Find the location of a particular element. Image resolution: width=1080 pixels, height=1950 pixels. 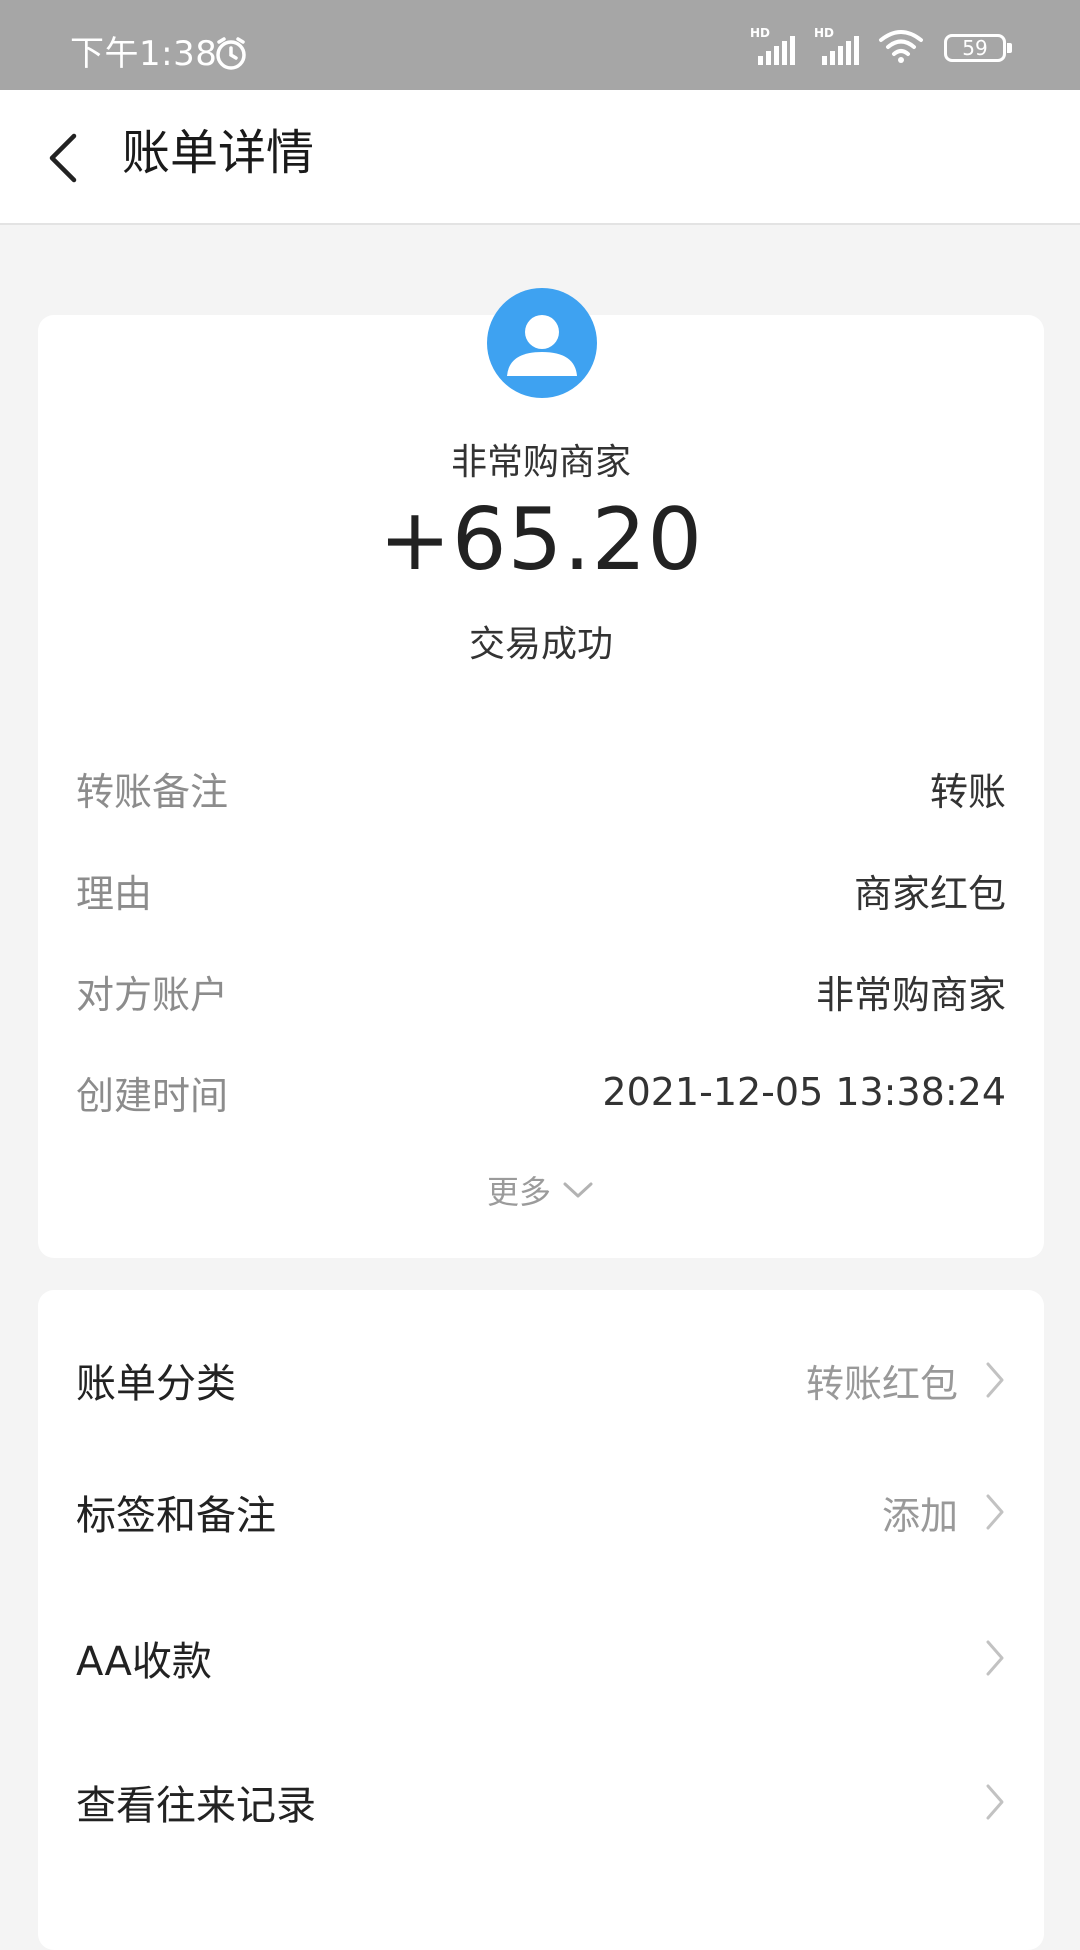

action-row-aa-collect: AA收款 is located at coordinates (541, 1658).